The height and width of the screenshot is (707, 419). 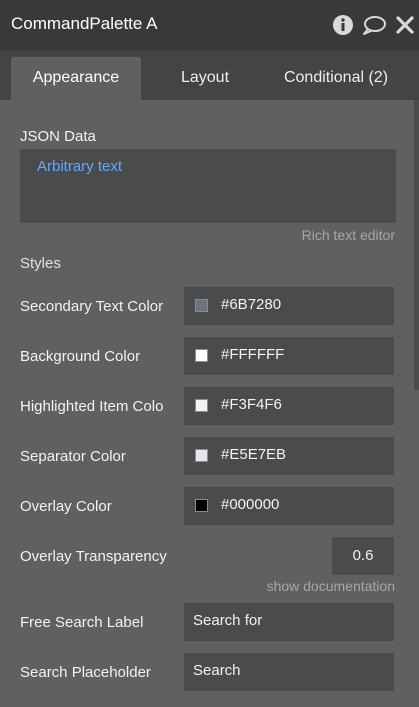 I want to click on input-value: Search for, so click(x=228, y=620).